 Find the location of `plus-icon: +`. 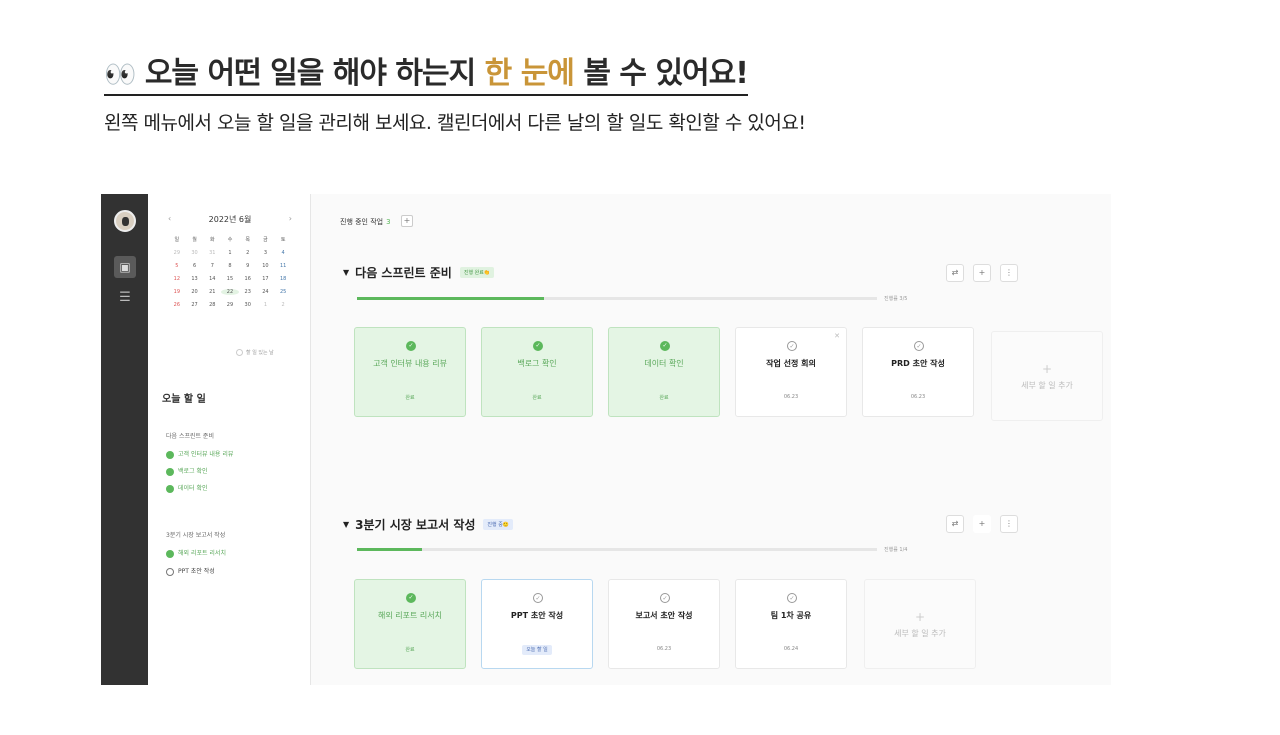

plus-icon: + is located at coordinates (1047, 369).